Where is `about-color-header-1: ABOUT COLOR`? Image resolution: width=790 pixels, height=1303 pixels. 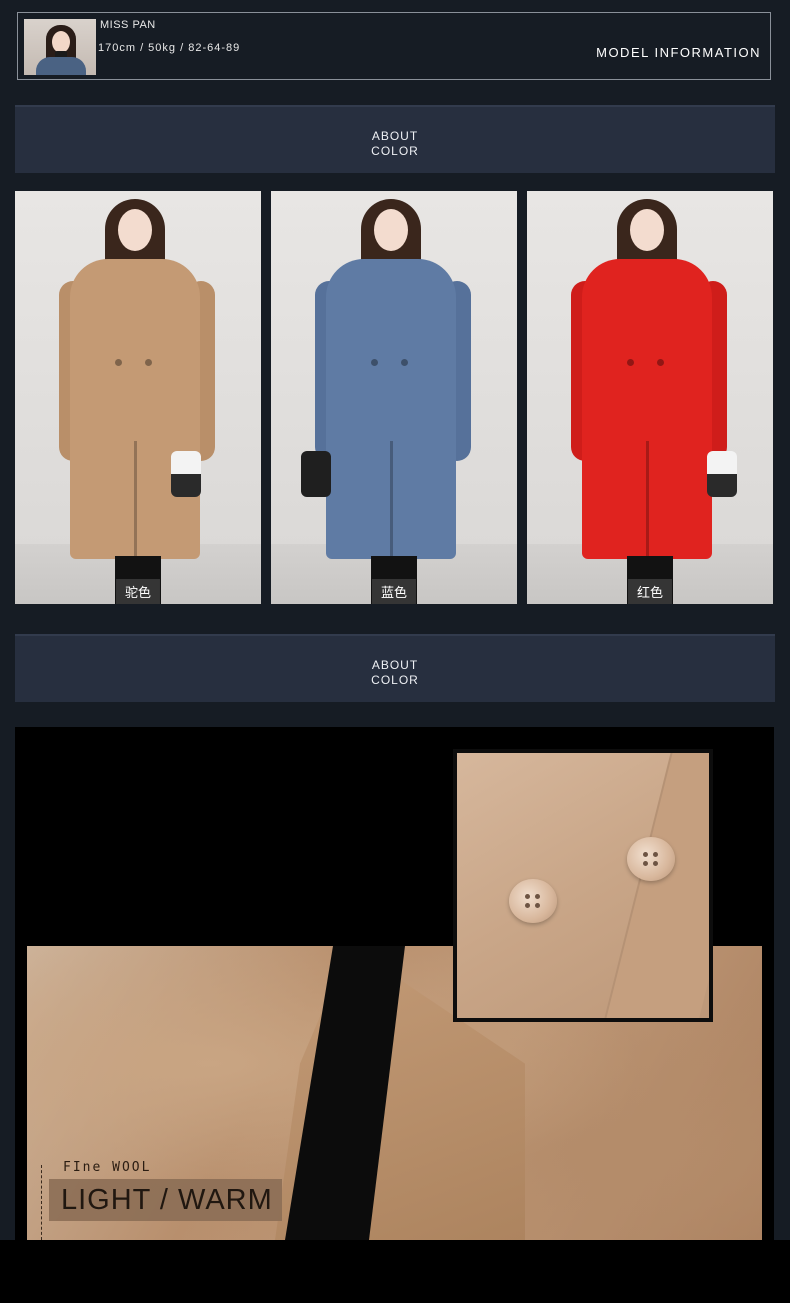 about-color-header-1: ABOUT COLOR is located at coordinates (395, 139).